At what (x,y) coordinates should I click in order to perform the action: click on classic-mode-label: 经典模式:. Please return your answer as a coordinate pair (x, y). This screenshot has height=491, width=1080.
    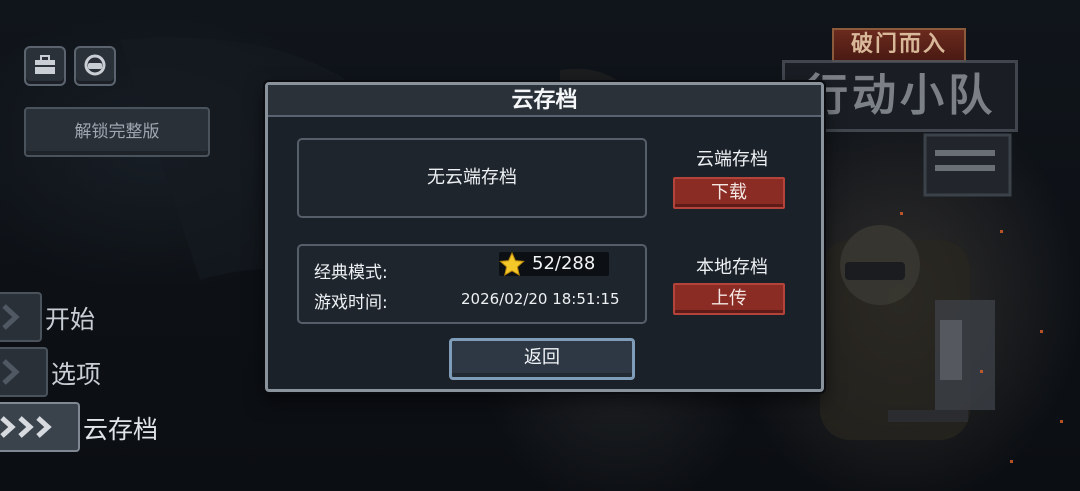
    Looking at the image, I should click on (351, 273).